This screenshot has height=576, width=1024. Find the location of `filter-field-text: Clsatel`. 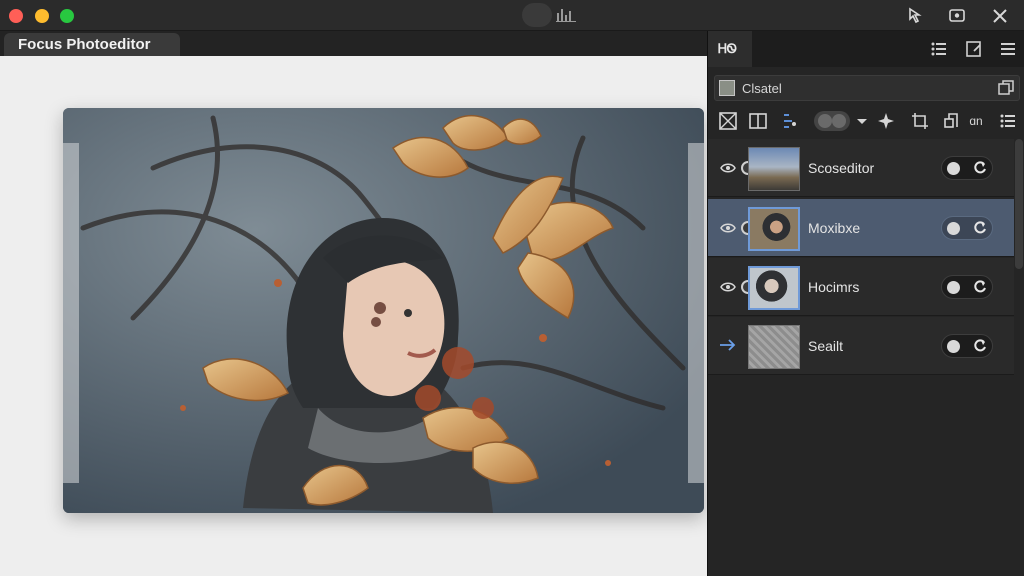

filter-field-text: Clsatel is located at coordinates (762, 88).